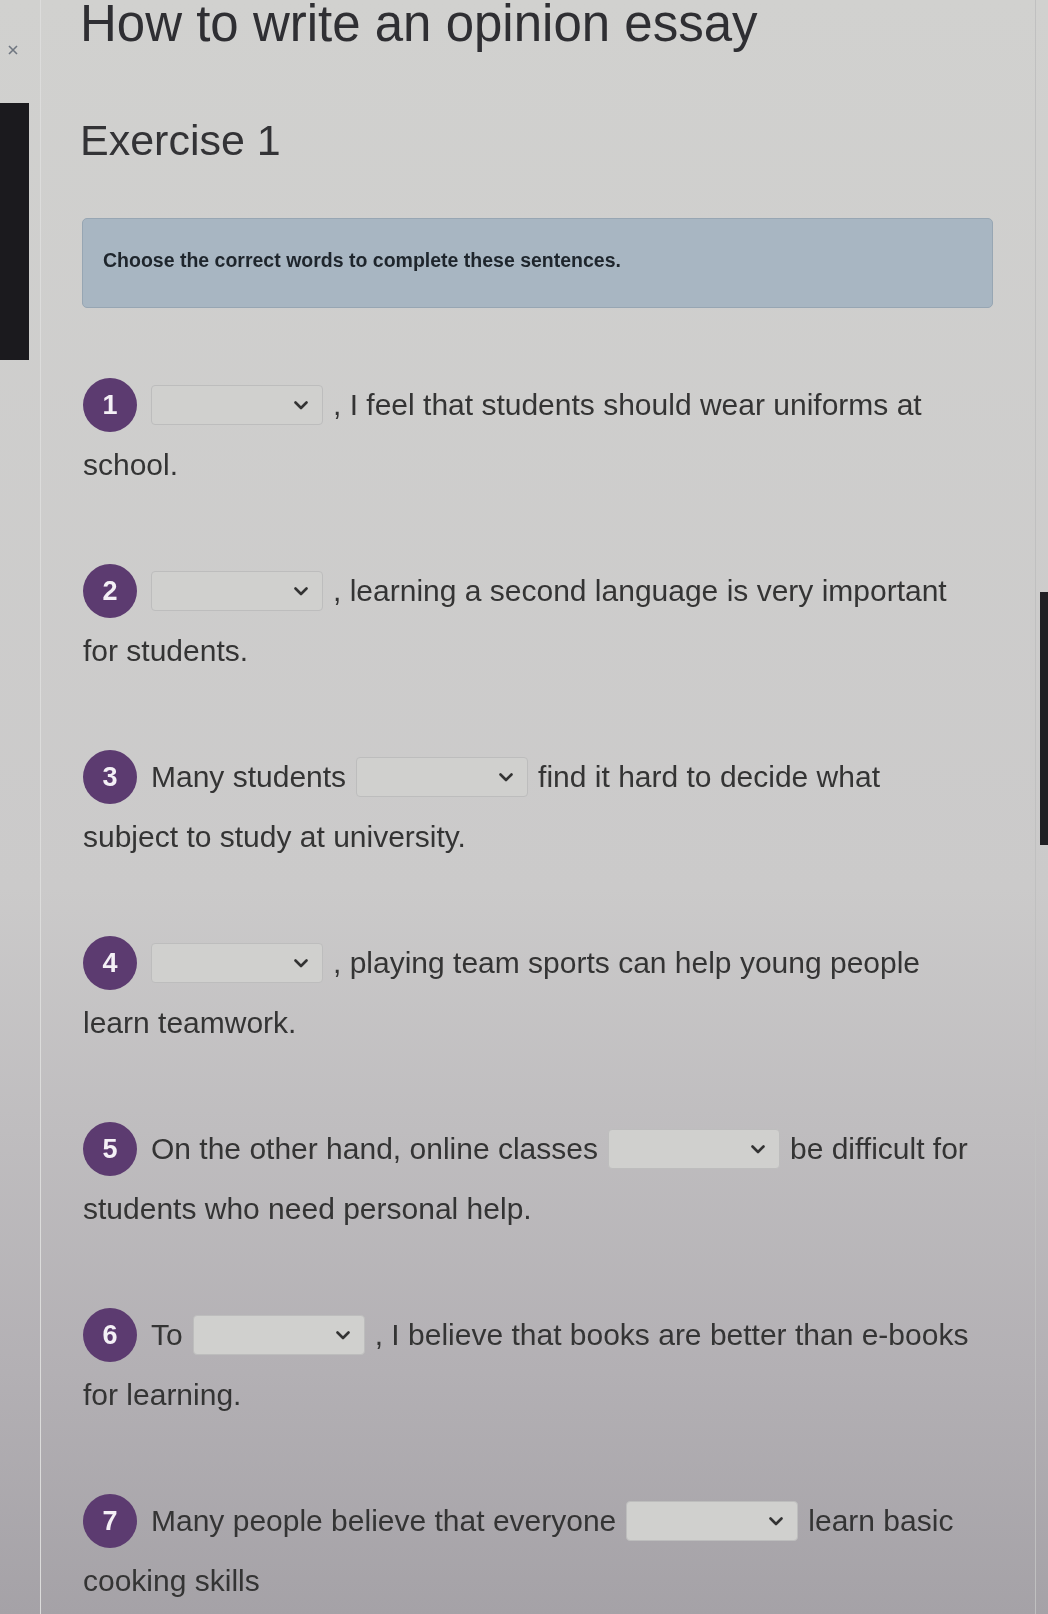 This screenshot has width=1048, height=1614. What do you see at coordinates (162, 1394) in the screenshot?
I see `sentence-text: for learning.` at bounding box center [162, 1394].